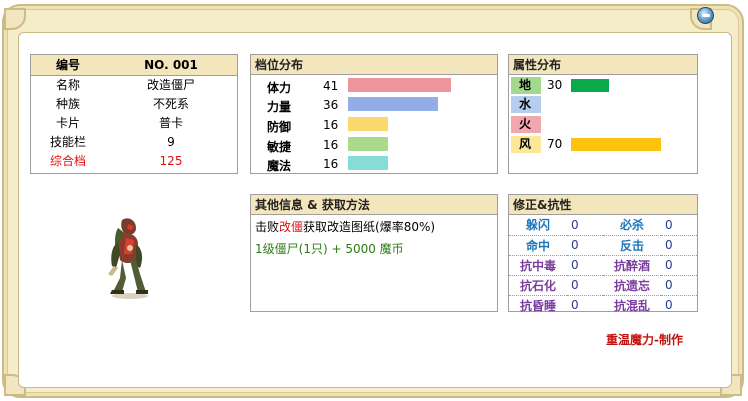 Image resolution: width=748 pixels, height=401 pixels. What do you see at coordinates (603, 205) in the screenshot?
I see `modifiers-title: 修正&抗性` at bounding box center [603, 205].